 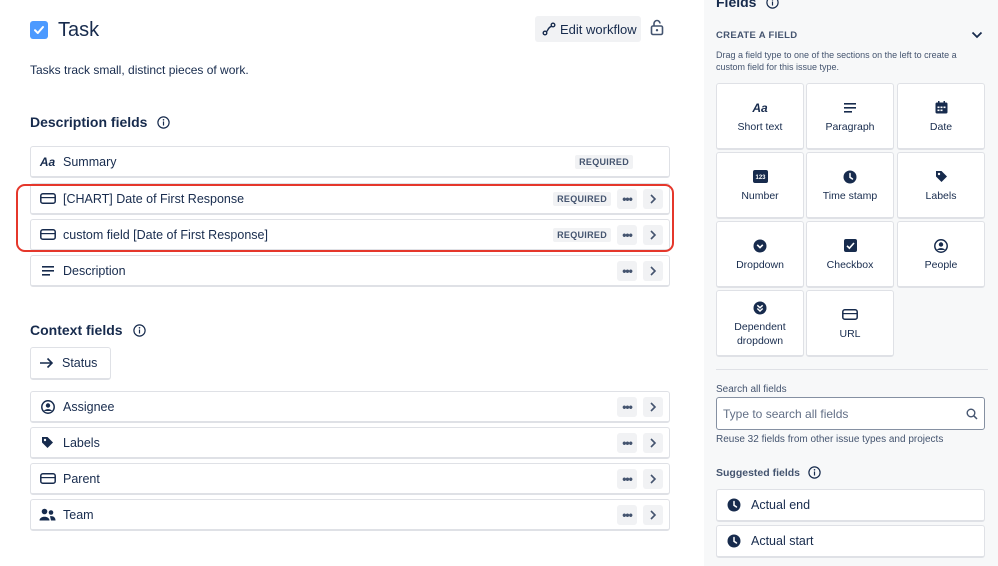 What do you see at coordinates (760, 126) in the screenshot?
I see `tile-label: Short text` at bounding box center [760, 126].